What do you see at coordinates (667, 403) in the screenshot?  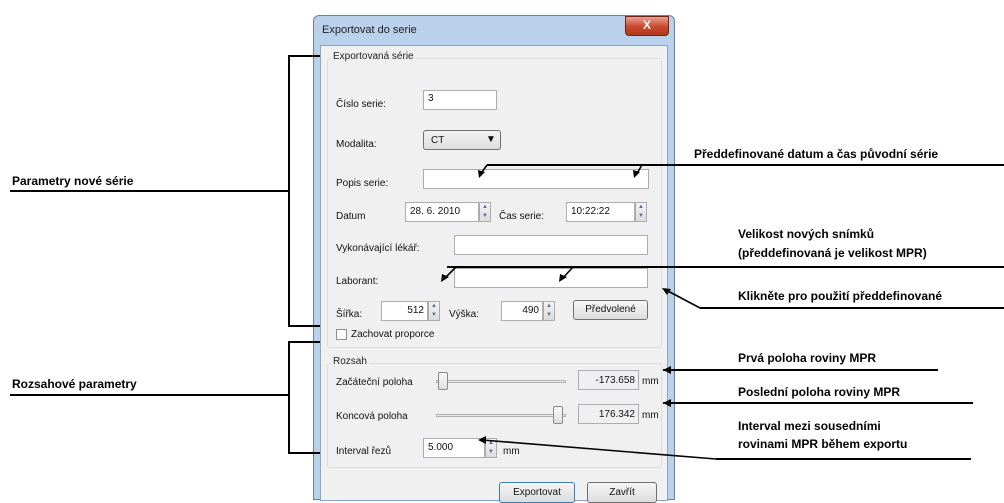 I see `arrowhead-last-mpr` at bounding box center [667, 403].